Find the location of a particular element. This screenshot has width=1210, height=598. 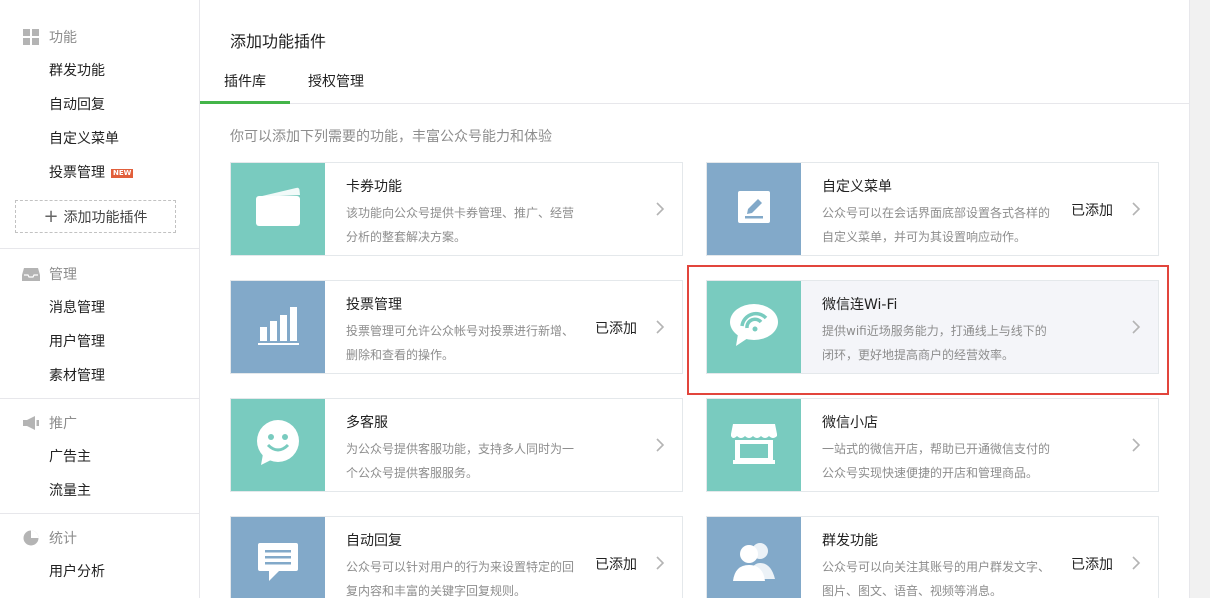

wifi-bubble-icon is located at coordinates (754, 327).